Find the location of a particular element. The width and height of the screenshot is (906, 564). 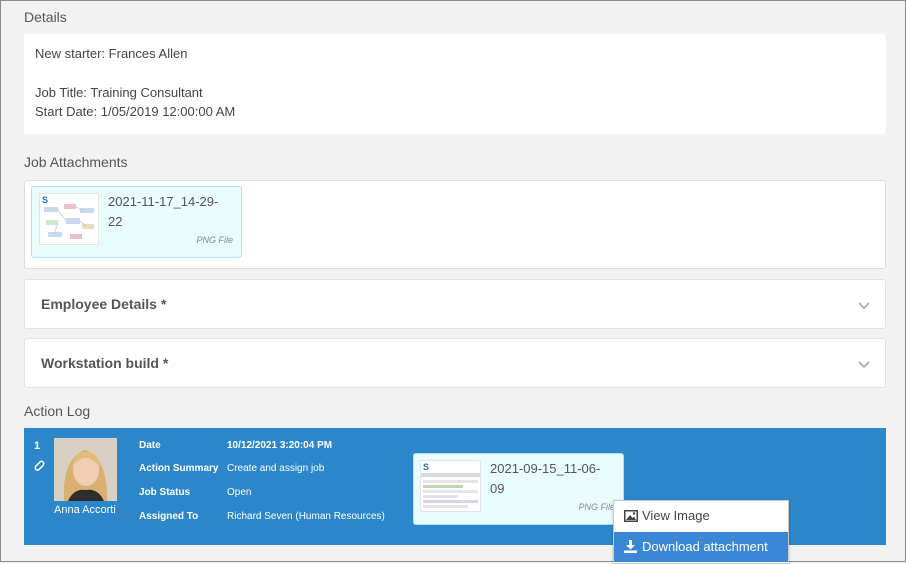

accordion-workstation-build-label: Workstation build * is located at coordinates (105, 363).